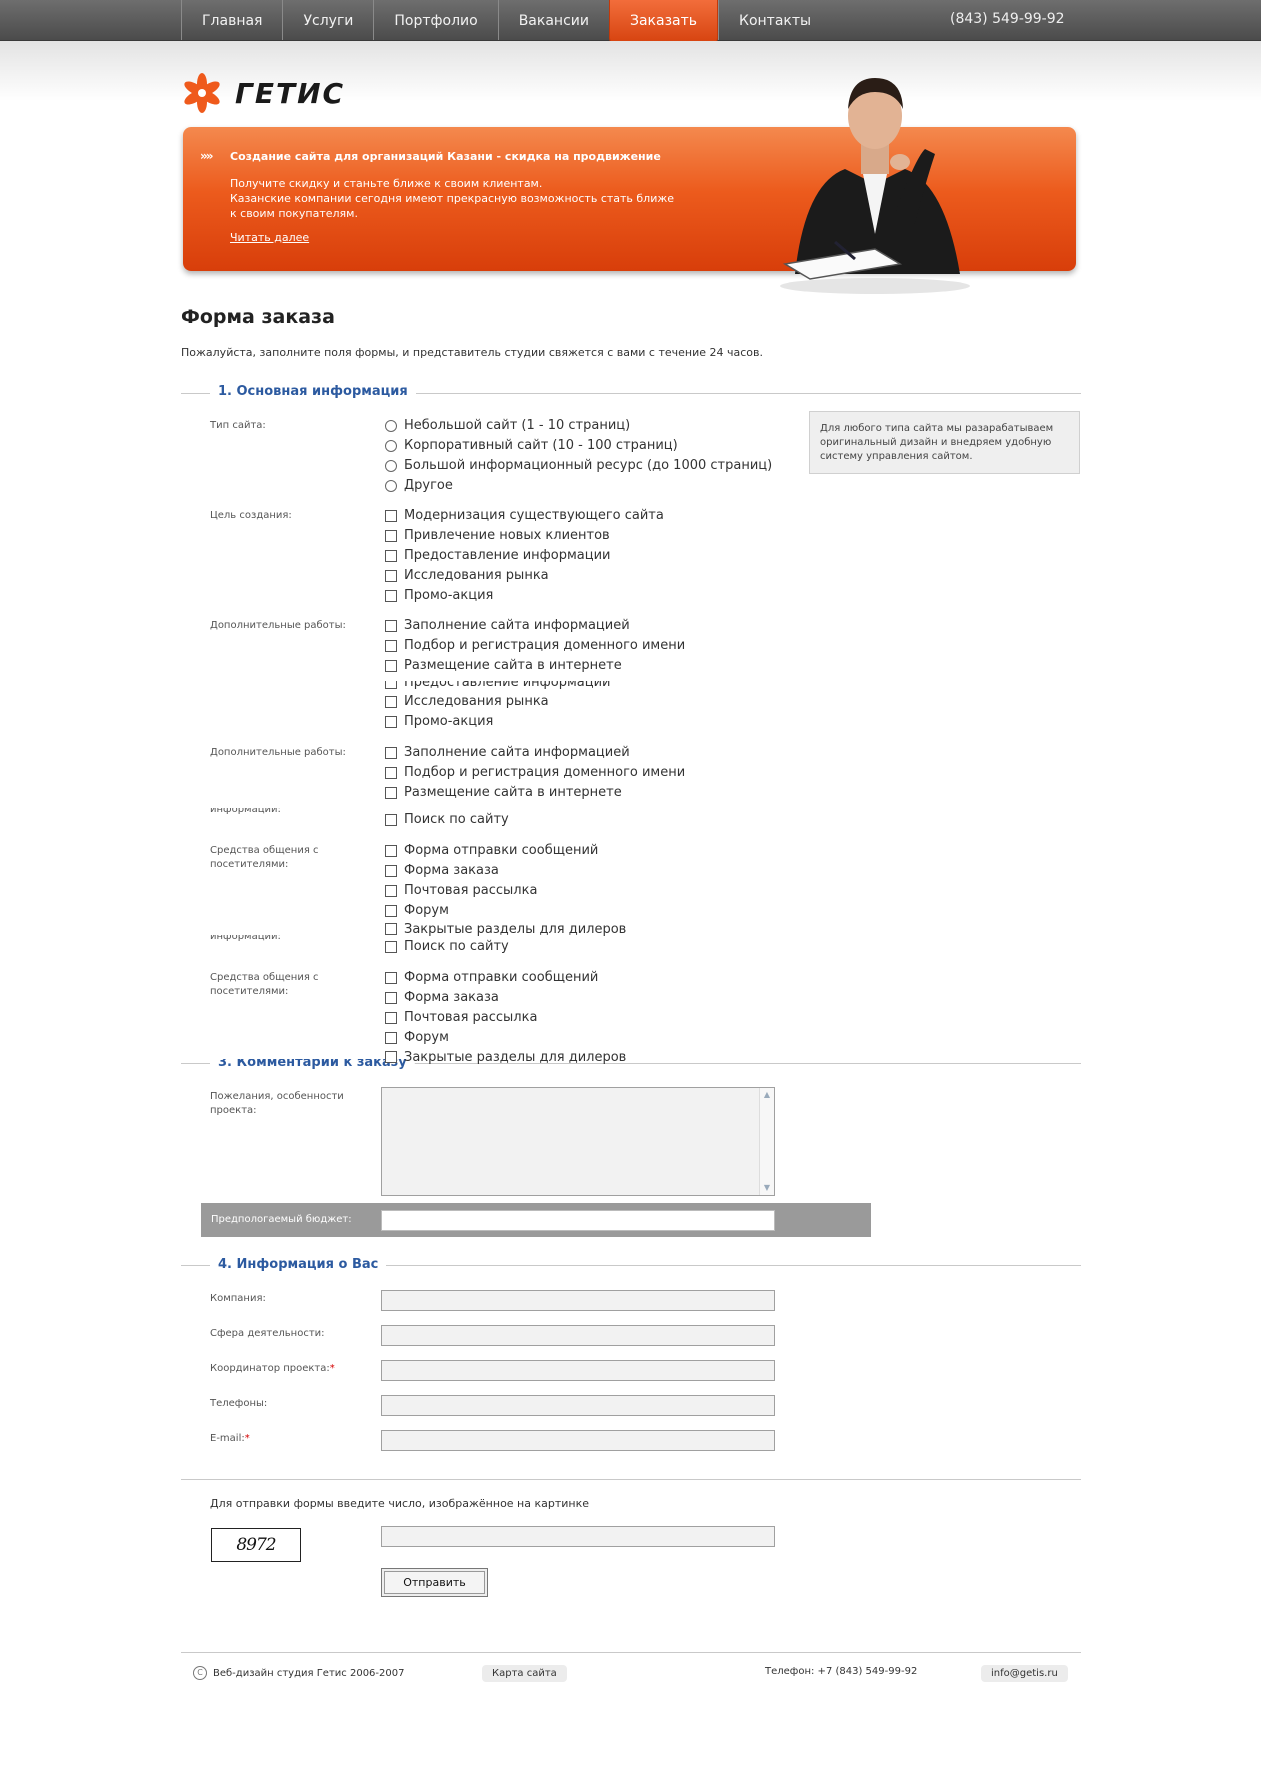  What do you see at coordinates (531, 445) in the screenshot?
I see `site-type-option: Корпоративный сайт (10 - 100 страниц)` at bounding box center [531, 445].